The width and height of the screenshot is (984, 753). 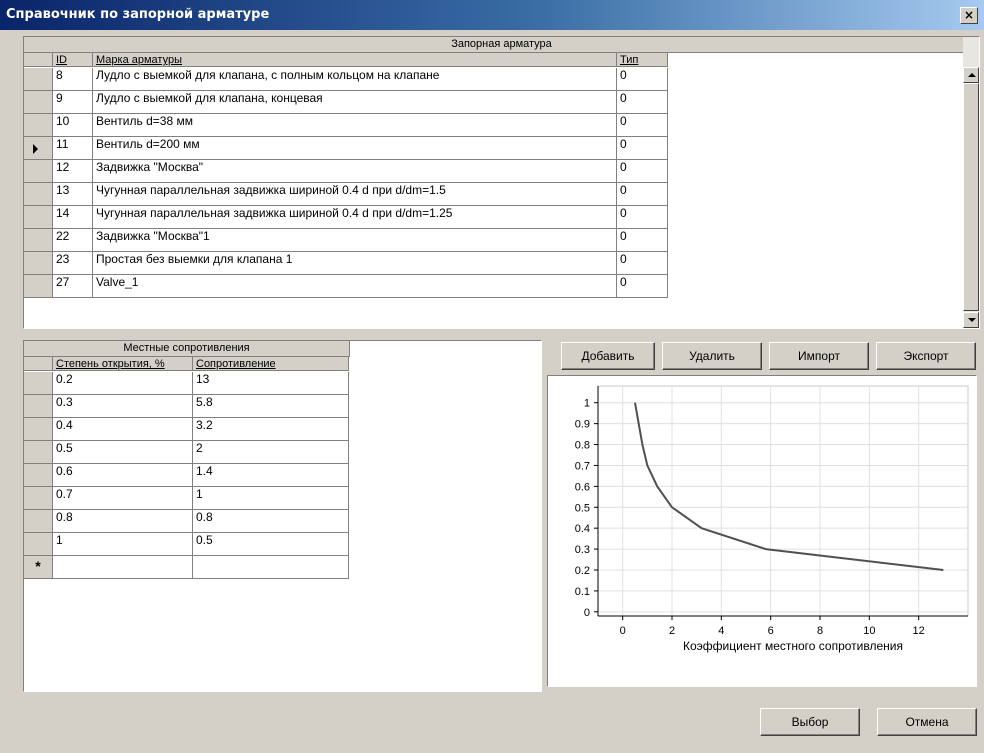 I want to click on resist-cell-open: 0.3, so click(x=123, y=406).